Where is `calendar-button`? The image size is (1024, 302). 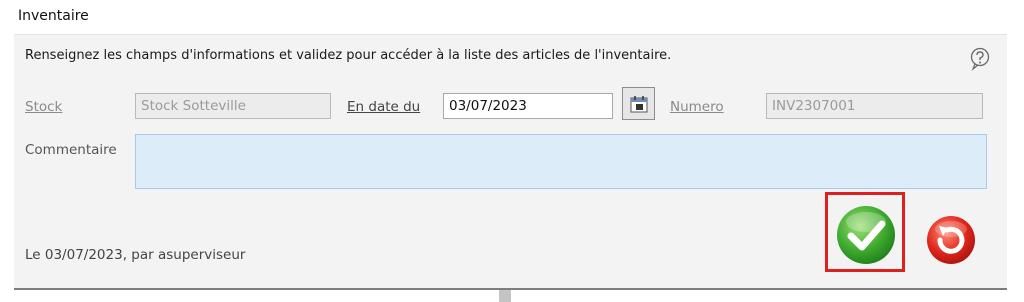 calendar-button is located at coordinates (638, 103).